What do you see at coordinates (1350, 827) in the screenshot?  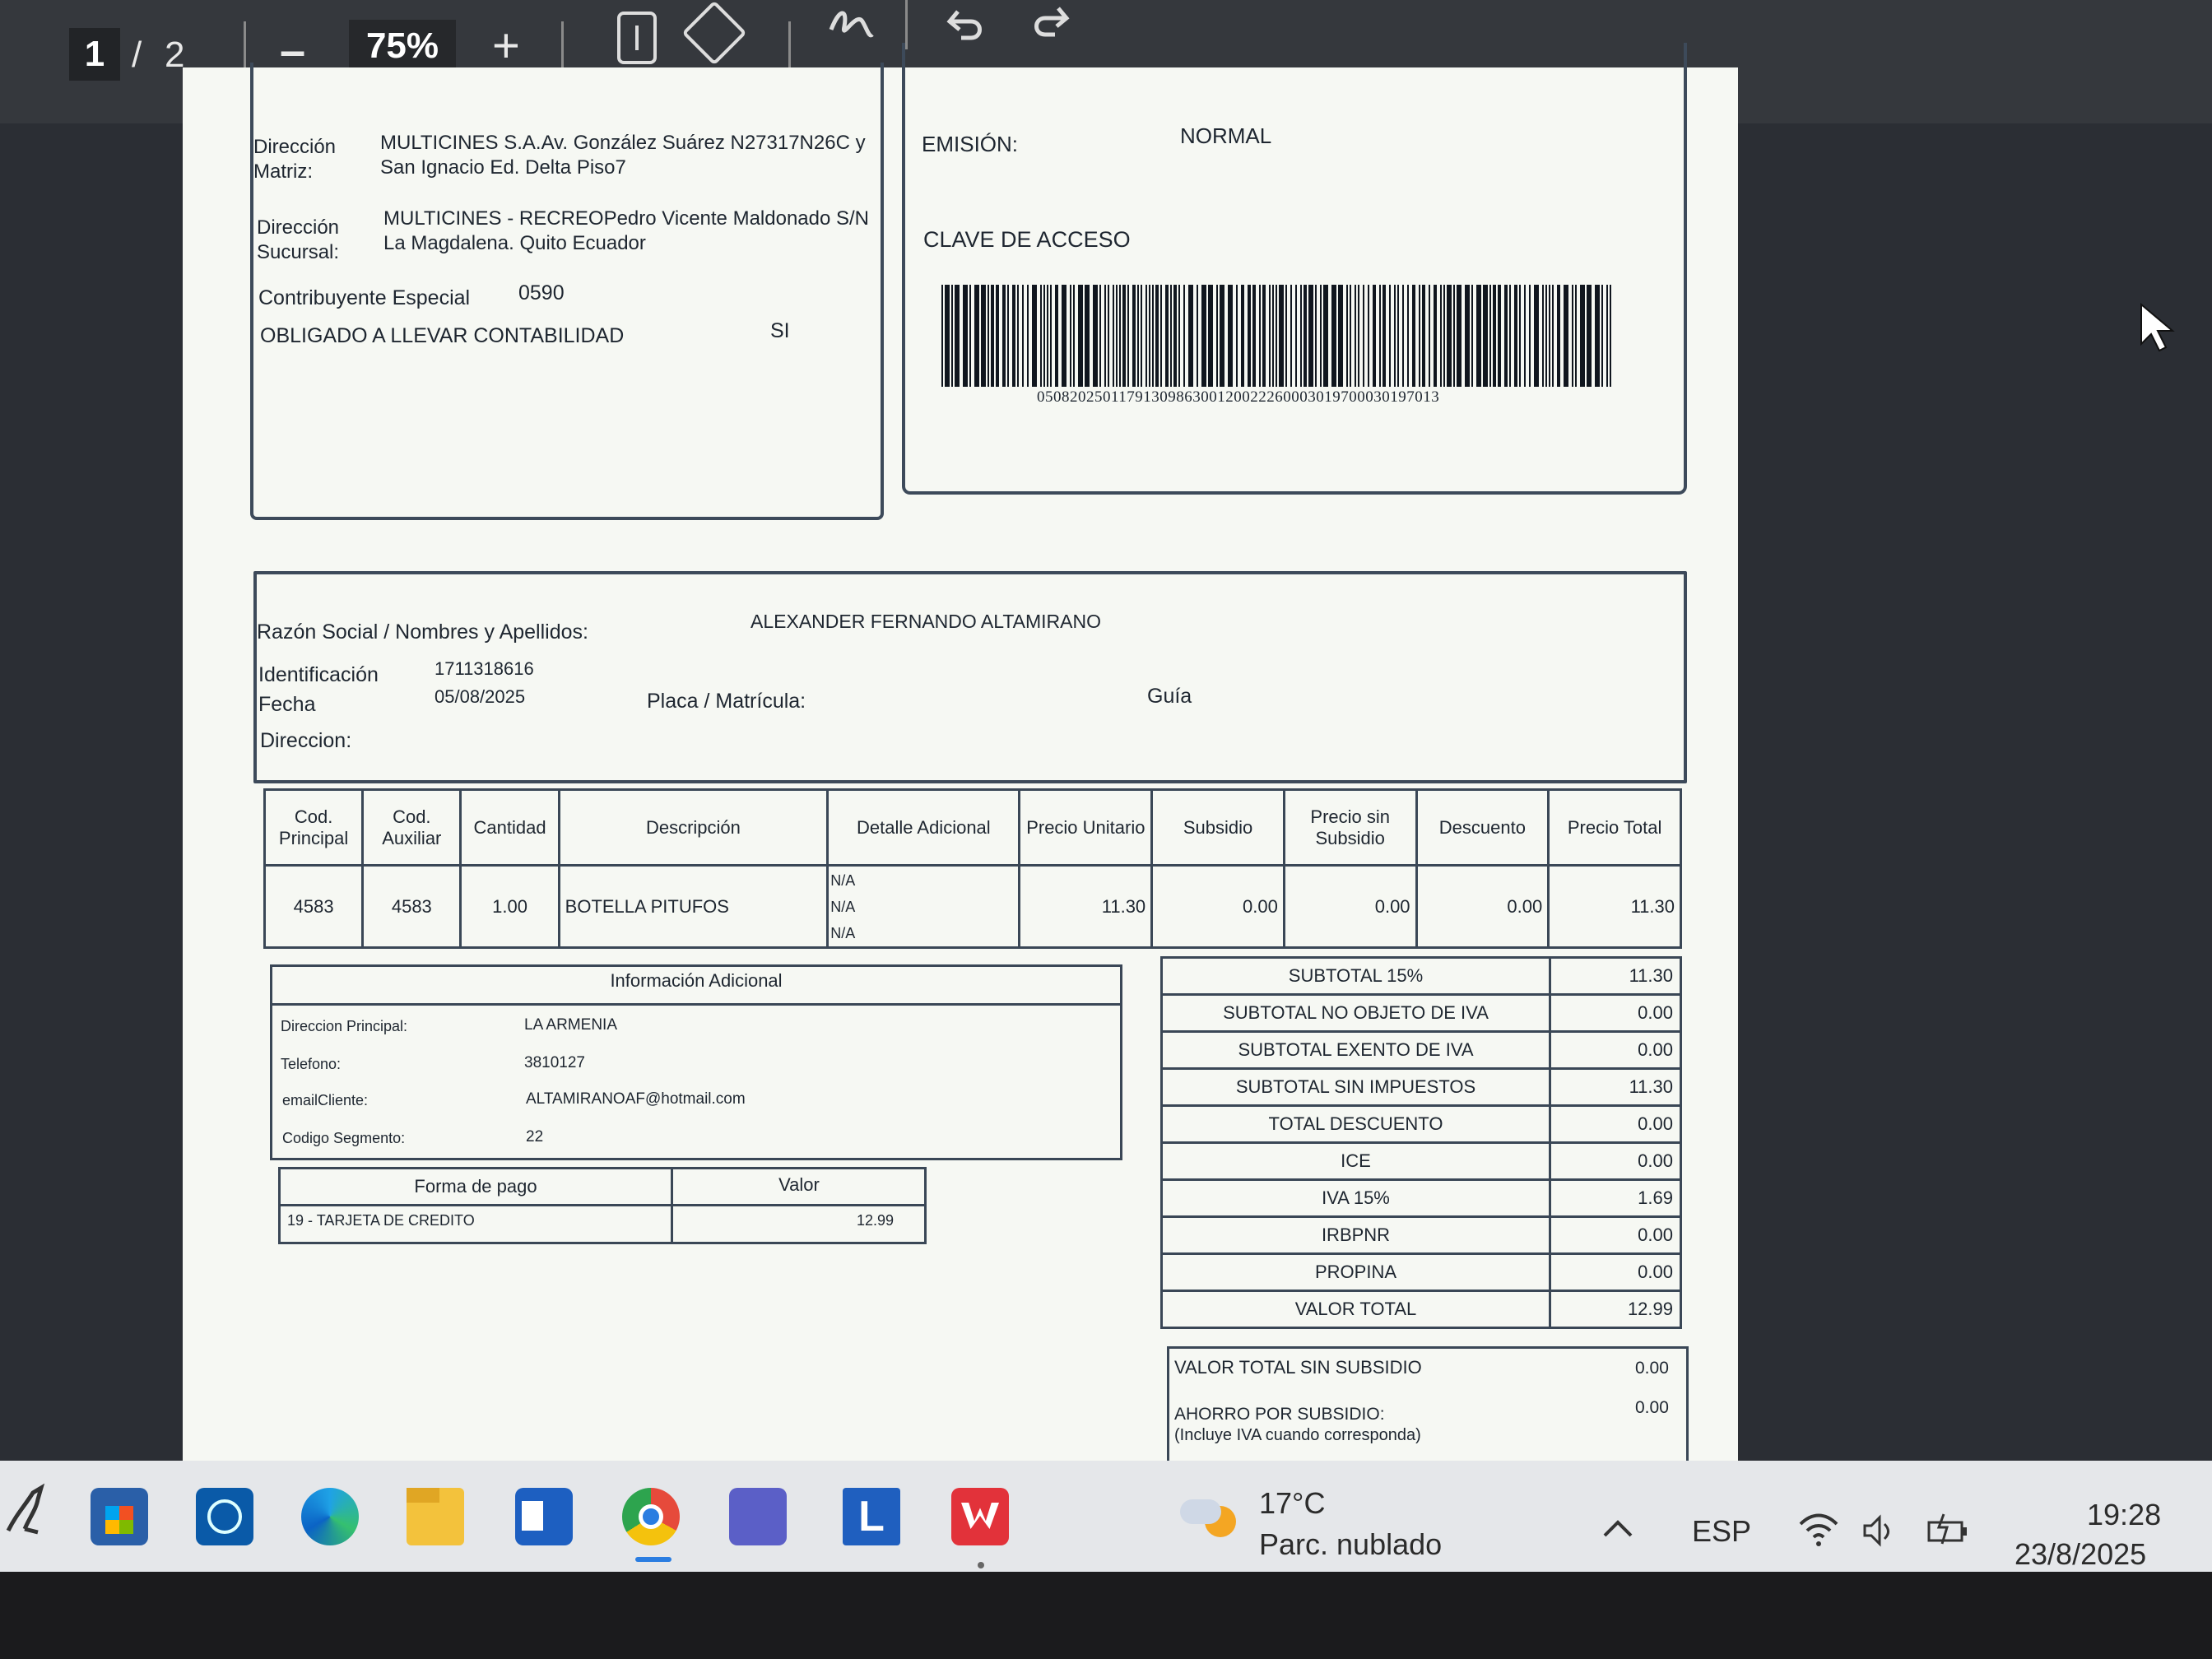 I see `col-precio-sin-subsidio: Precio sin Subsidio` at bounding box center [1350, 827].